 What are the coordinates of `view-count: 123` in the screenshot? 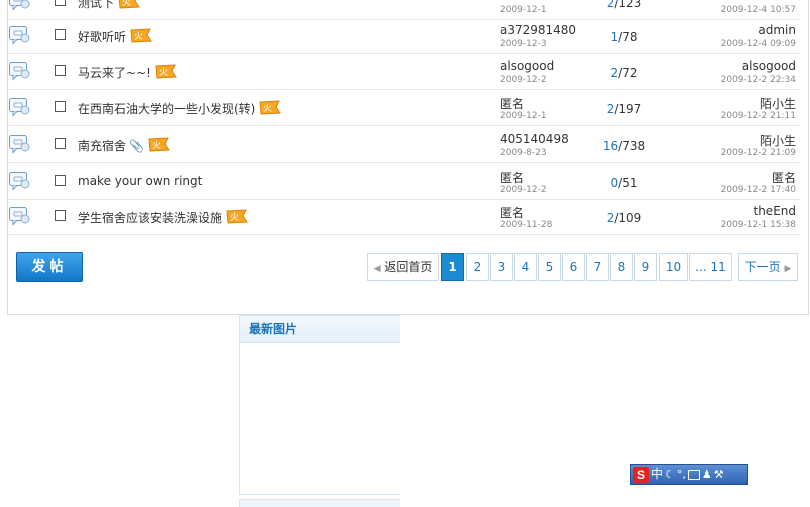 It's located at (630, 5).